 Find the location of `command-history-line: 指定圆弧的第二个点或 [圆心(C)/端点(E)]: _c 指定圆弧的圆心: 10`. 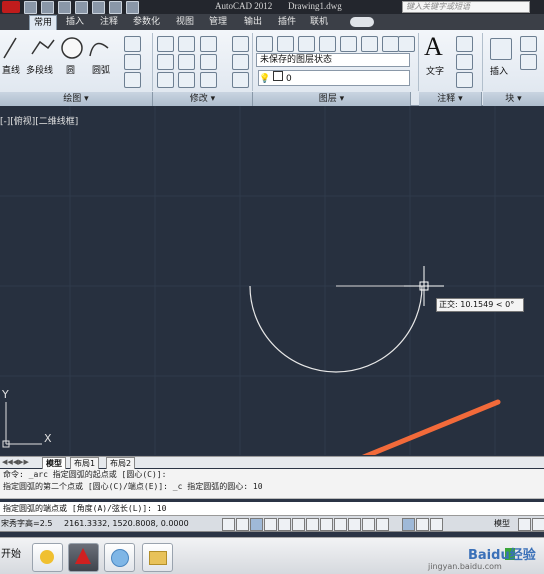

command-history-line: 指定圆弧的第二个点或 [圆心(C)/端点(E)]: _c 指定圆弧的圆心: 10 is located at coordinates (133, 486).